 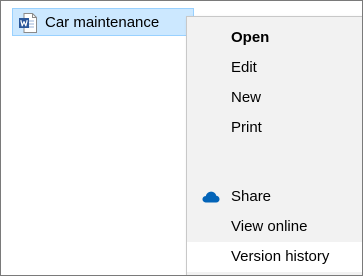 I want to click on menu-item-print: Print, so click(x=274, y=128).